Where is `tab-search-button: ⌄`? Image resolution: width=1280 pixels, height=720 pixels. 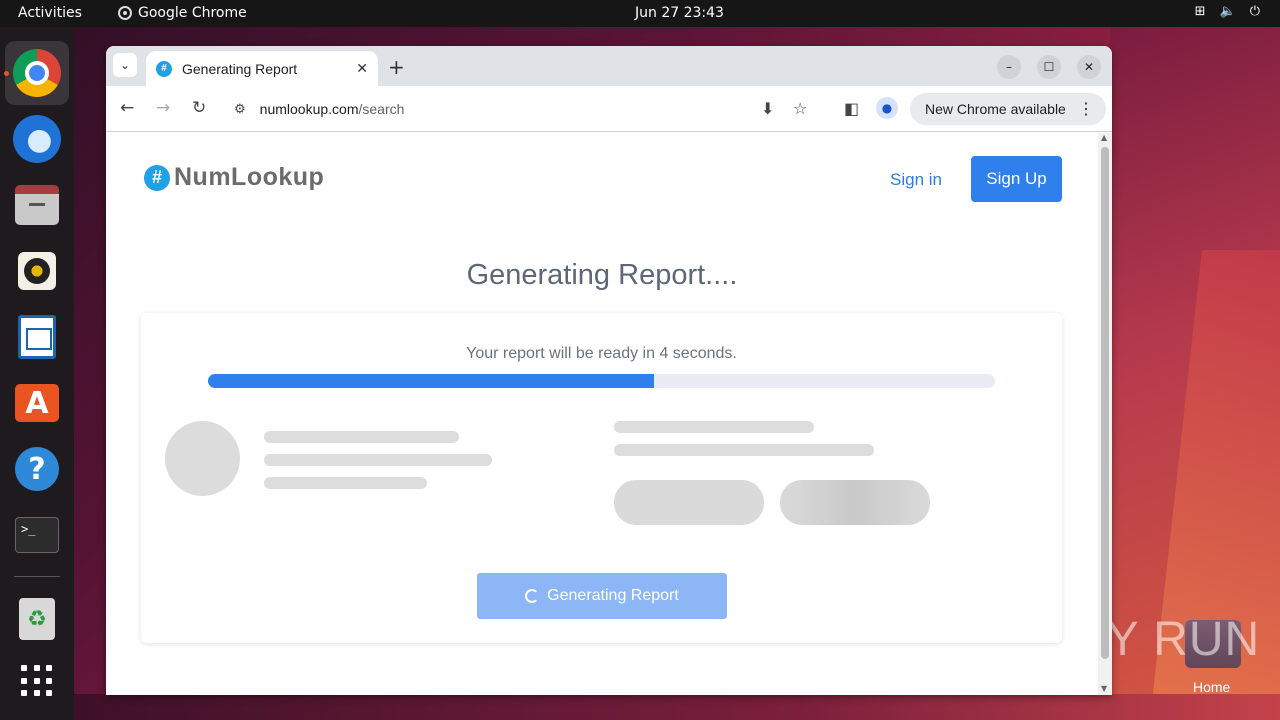
tab-search-button: ⌄ is located at coordinates (125, 65).